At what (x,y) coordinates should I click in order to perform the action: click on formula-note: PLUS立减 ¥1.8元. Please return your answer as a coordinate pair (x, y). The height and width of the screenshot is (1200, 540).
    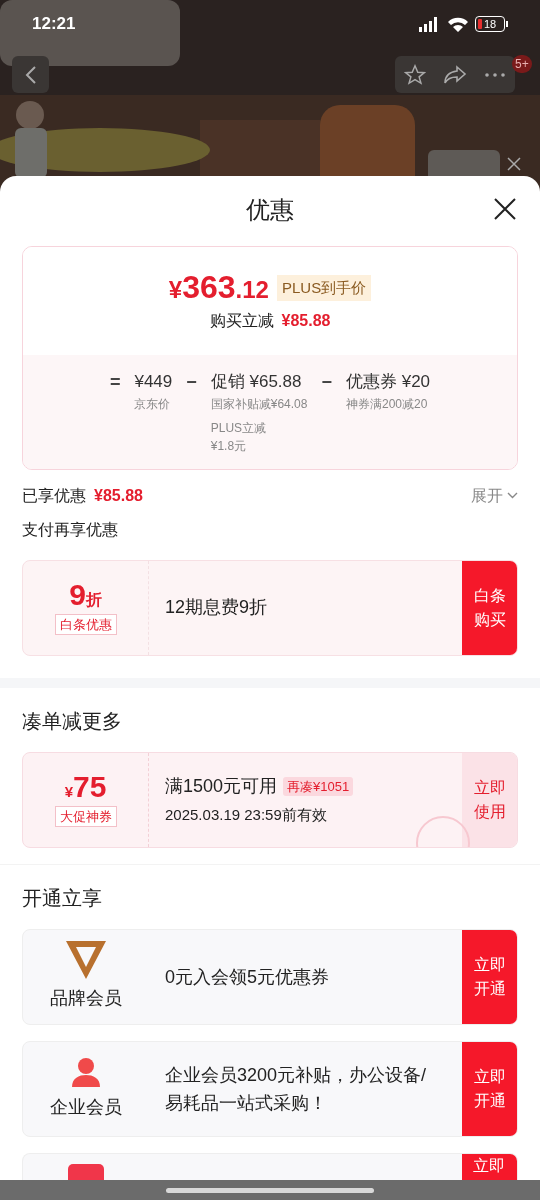
    Looking at the image, I should click on (239, 437).